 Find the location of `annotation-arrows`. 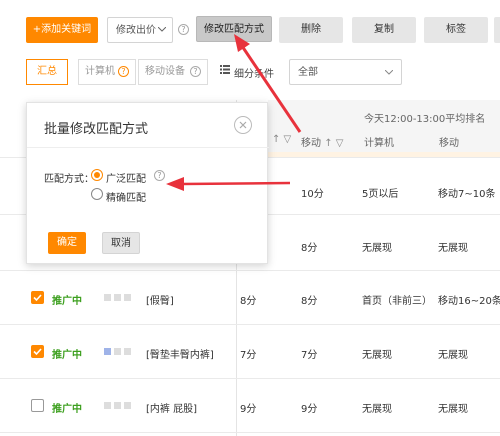

annotation-arrows is located at coordinates (234, 112).